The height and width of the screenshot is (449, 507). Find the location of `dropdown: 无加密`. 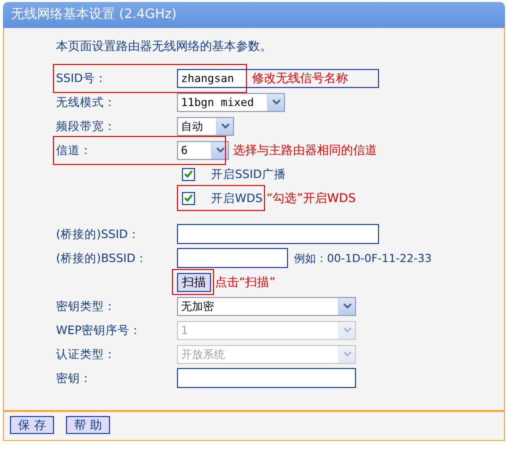

dropdown: 无加密 is located at coordinates (266, 306).